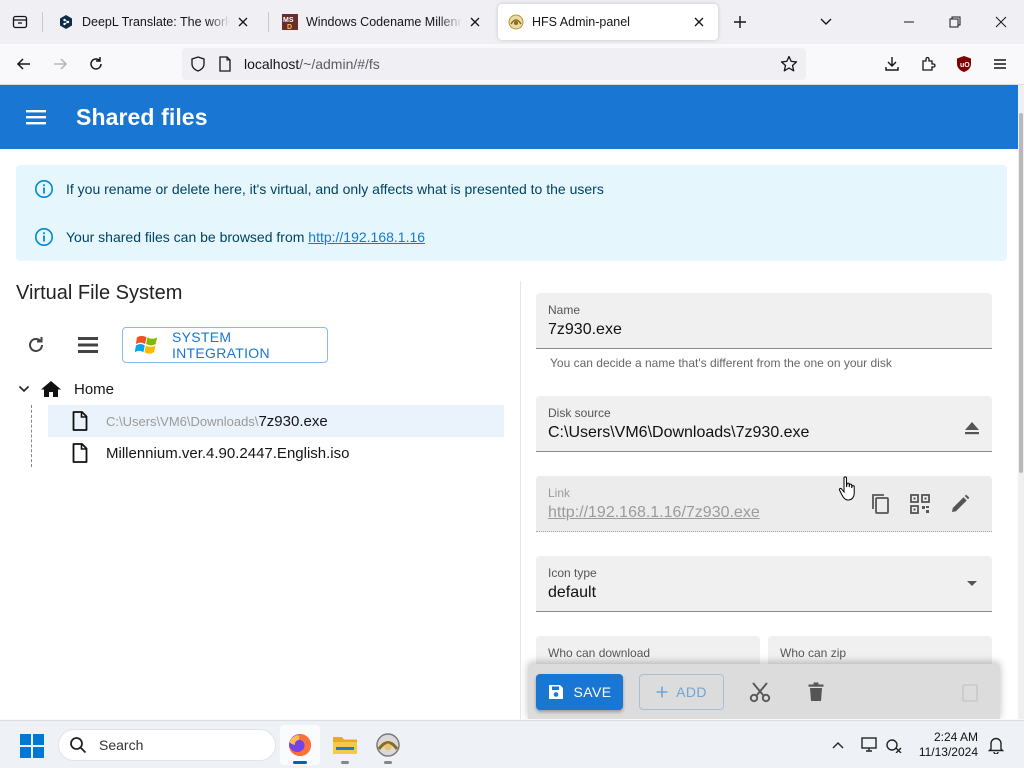  I want to click on bookmark-star-icon, so click(789, 66).